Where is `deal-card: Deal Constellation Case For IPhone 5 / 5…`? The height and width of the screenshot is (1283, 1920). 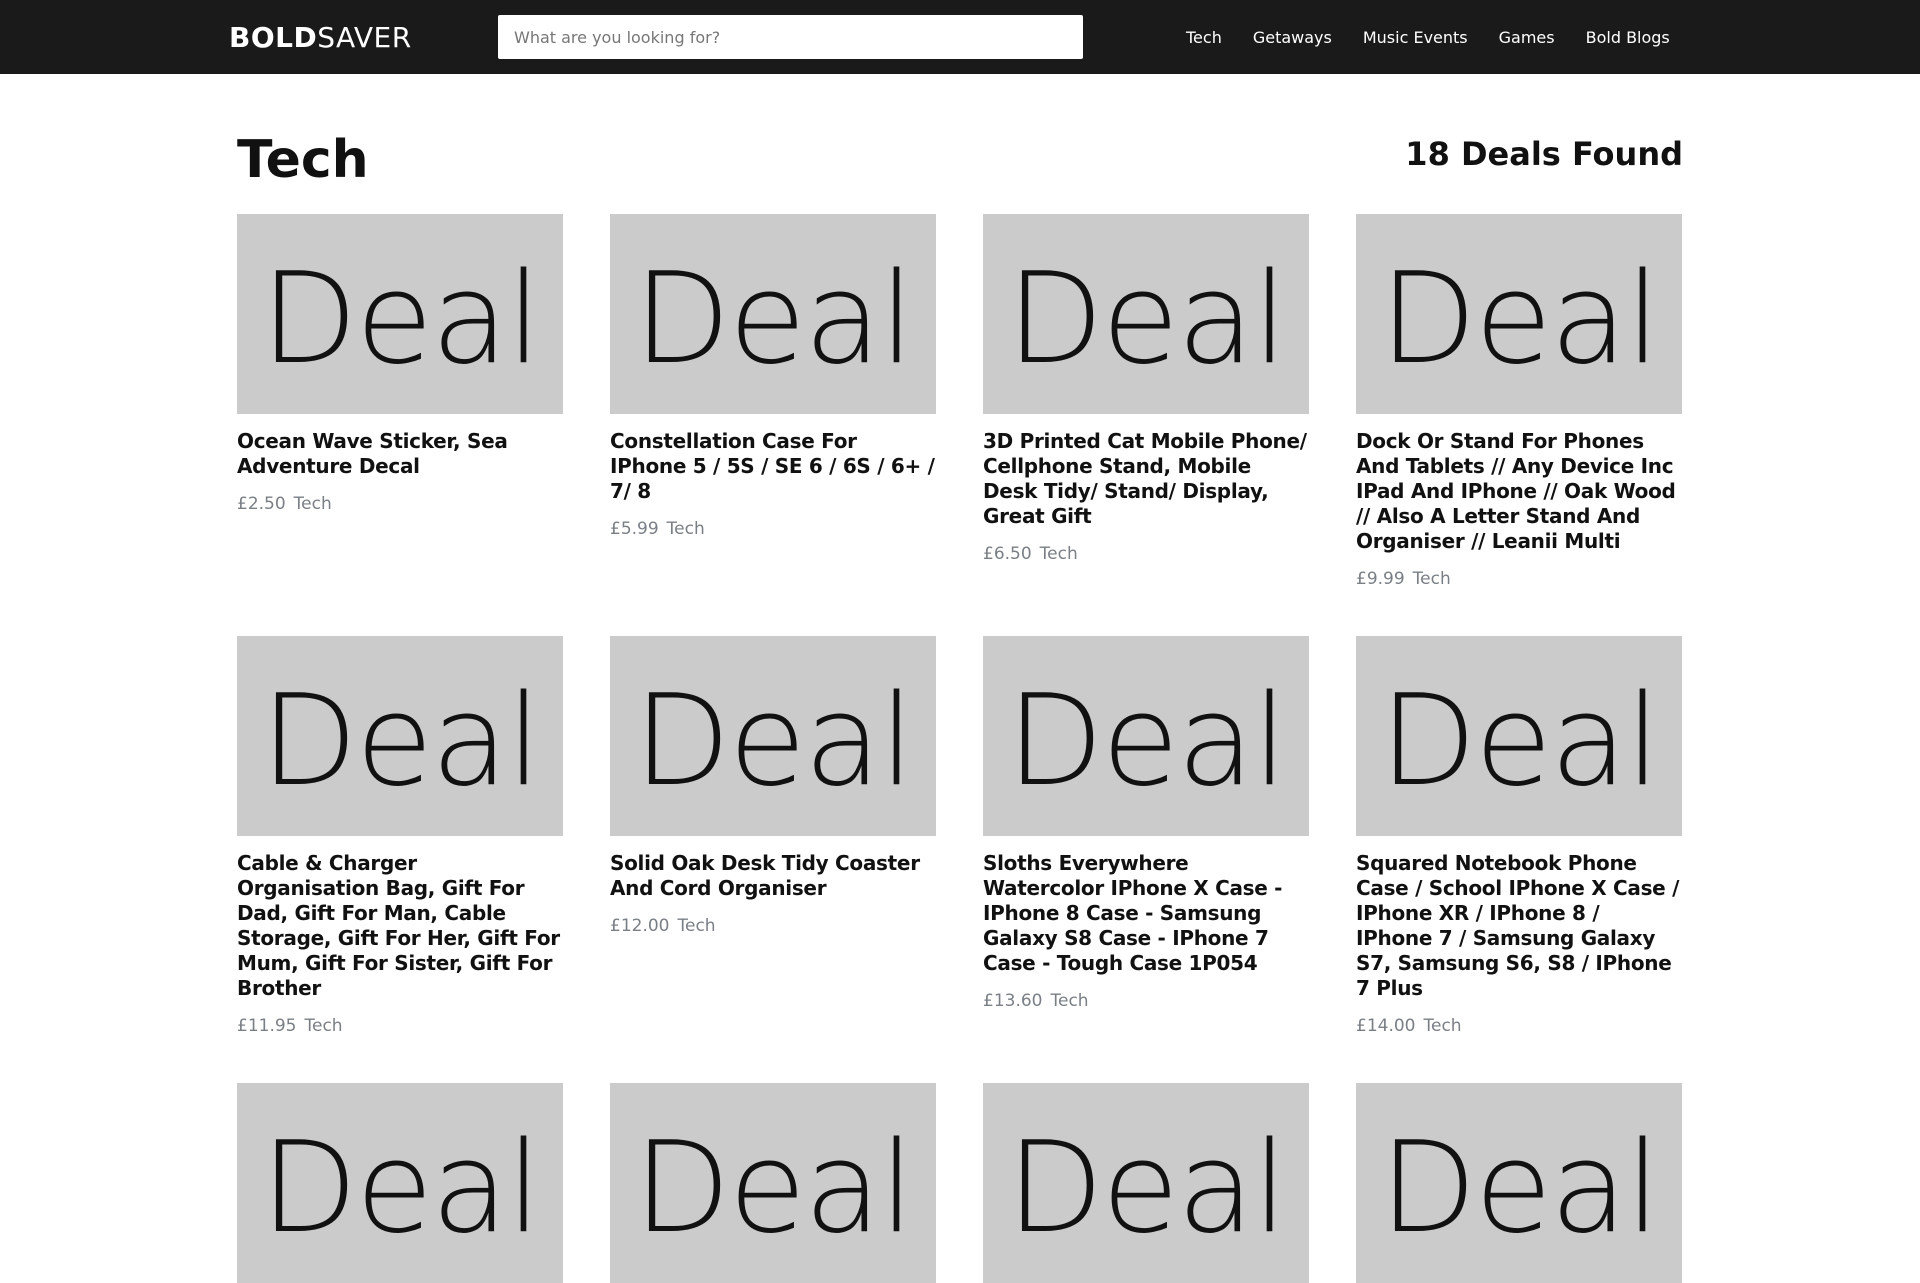
deal-card: Deal Constellation Case For IPhone 5 / 5… is located at coordinates (773, 401).